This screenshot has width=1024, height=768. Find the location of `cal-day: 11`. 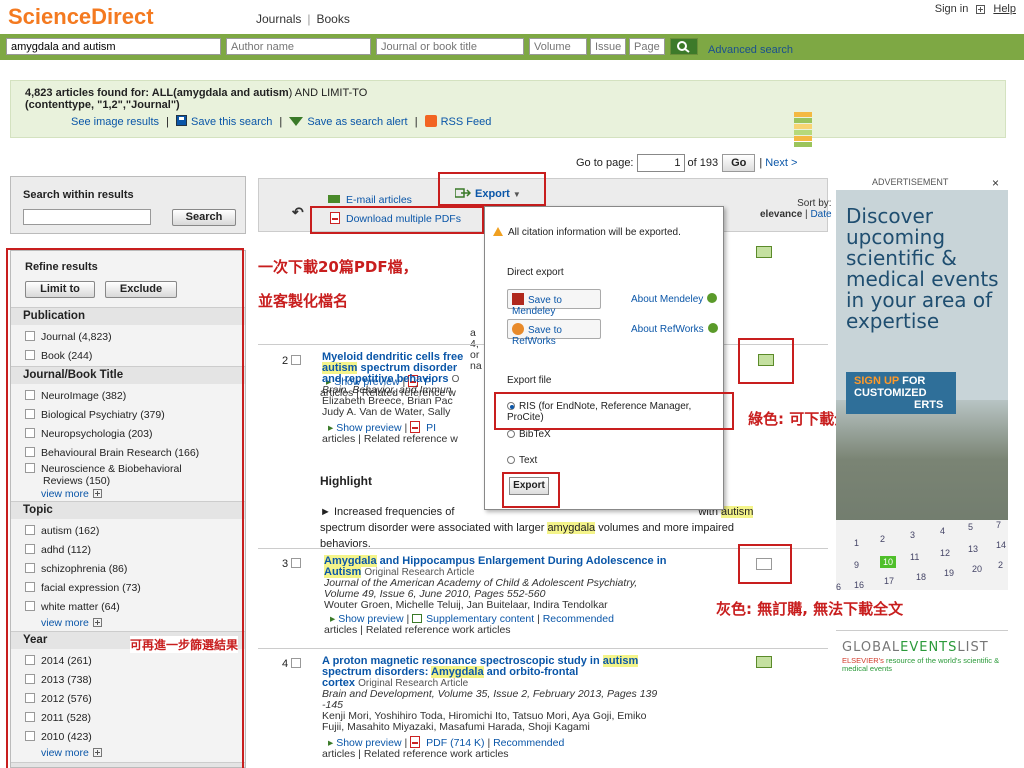

cal-day: 11 is located at coordinates (915, 557).